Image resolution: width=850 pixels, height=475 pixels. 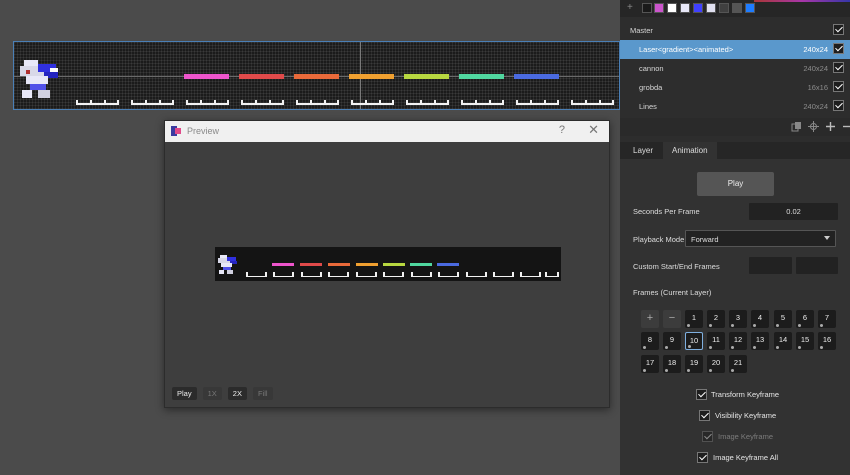 I want to click on frame-button: 1, so click(x=694, y=319).